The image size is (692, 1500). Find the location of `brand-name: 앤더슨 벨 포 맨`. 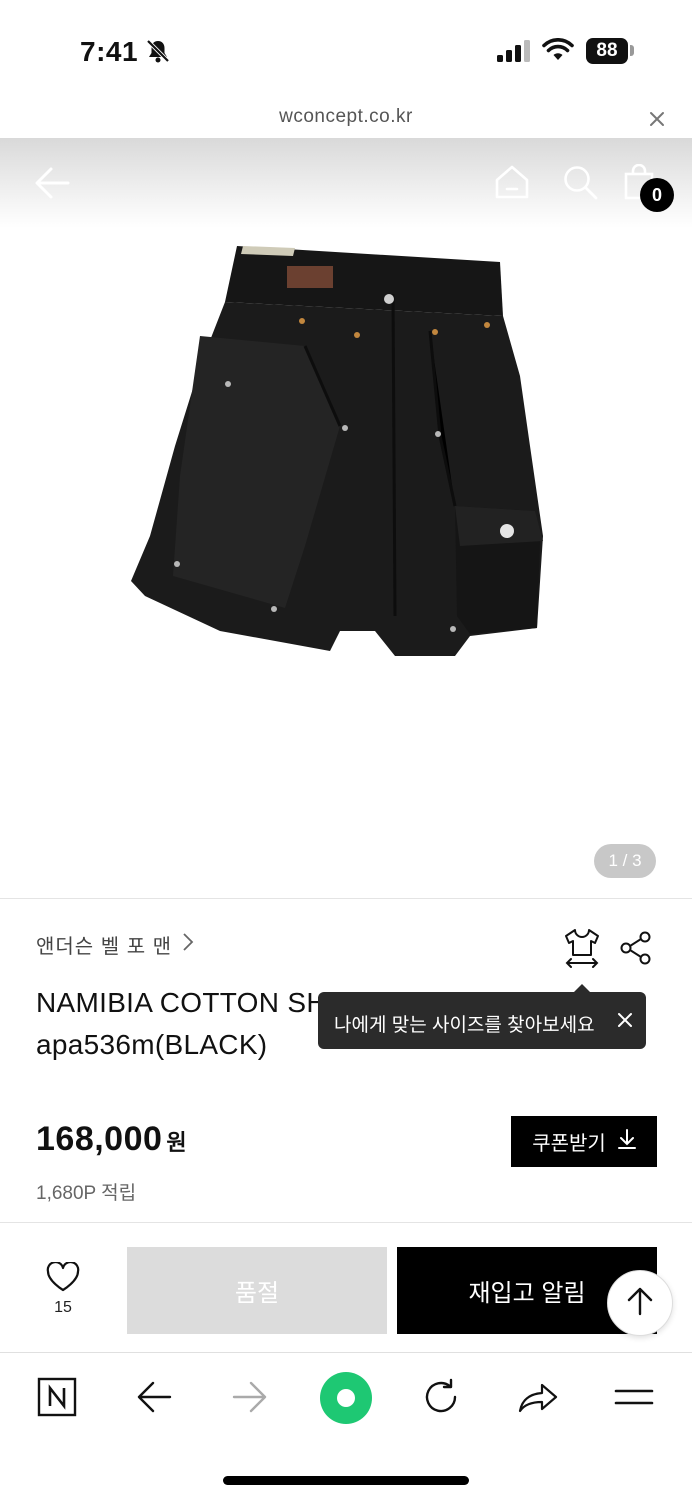

brand-name: 앤더슨 벨 포 맨 is located at coordinates (104, 947).